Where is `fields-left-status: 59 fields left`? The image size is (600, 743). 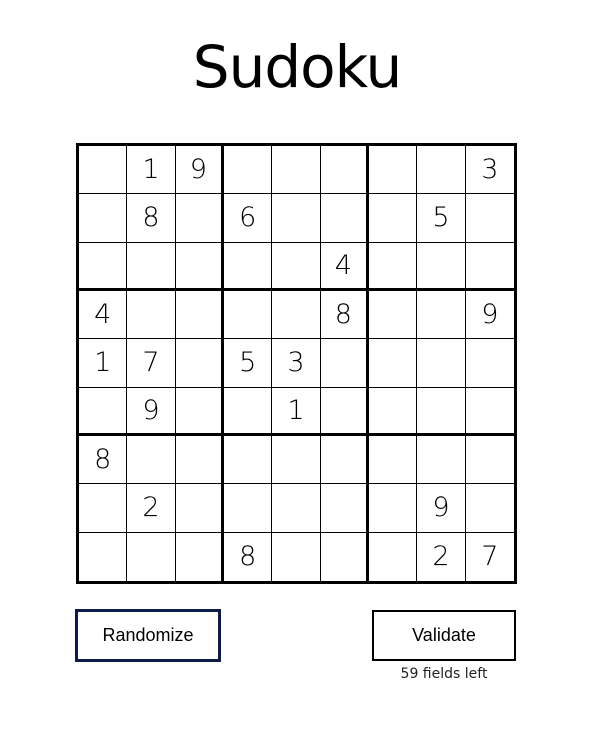
fields-left-status: 59 fields left is located at coordinates (444, 674).